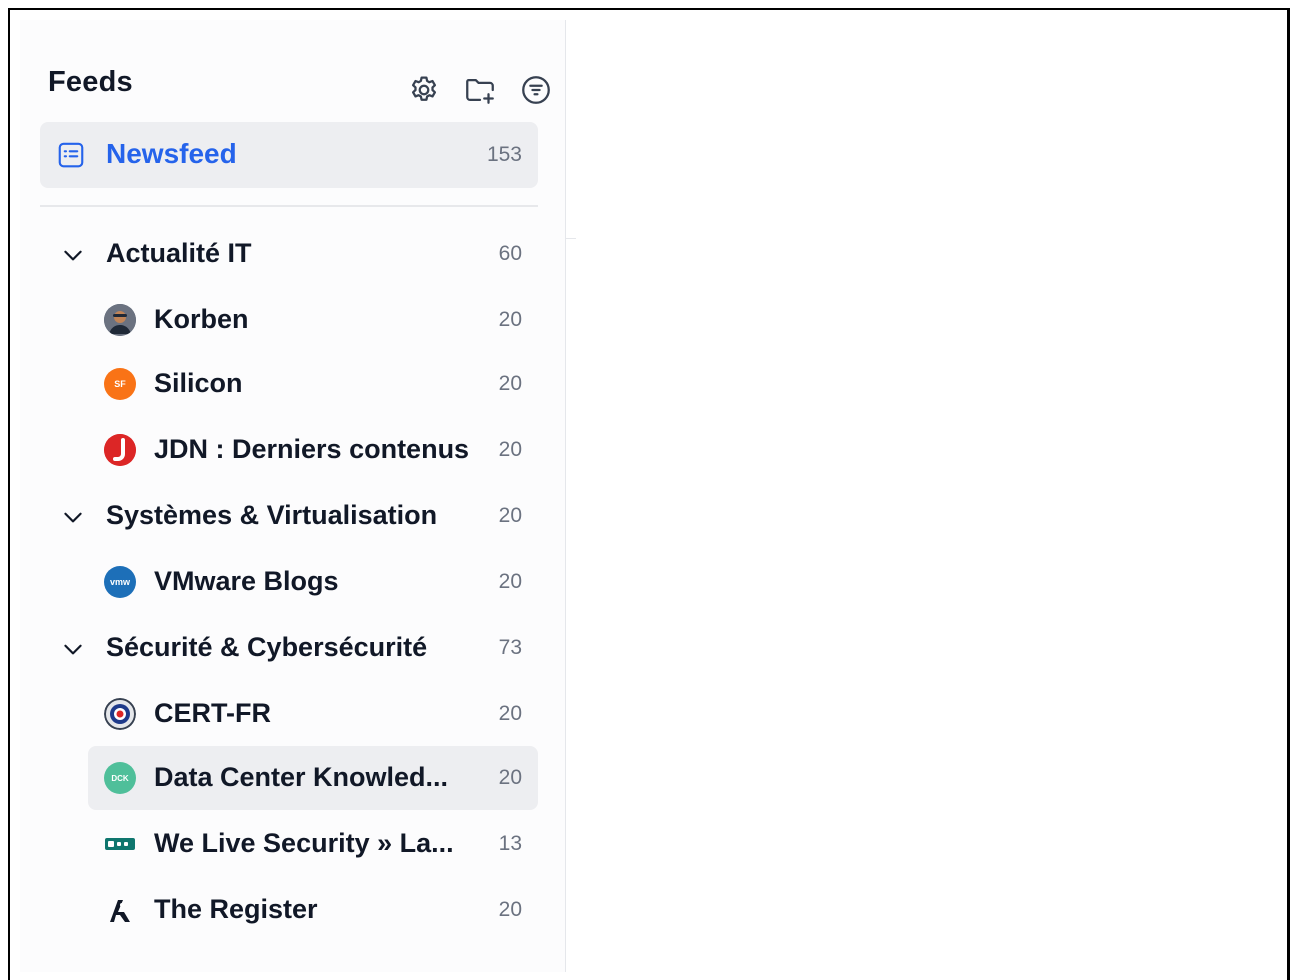 Image resolution: width=1290 pixels, height=980 pixels. I want to click on category-securite-cybersecurite: Sécurité & Cybersécurité 73, so click(289, 648).